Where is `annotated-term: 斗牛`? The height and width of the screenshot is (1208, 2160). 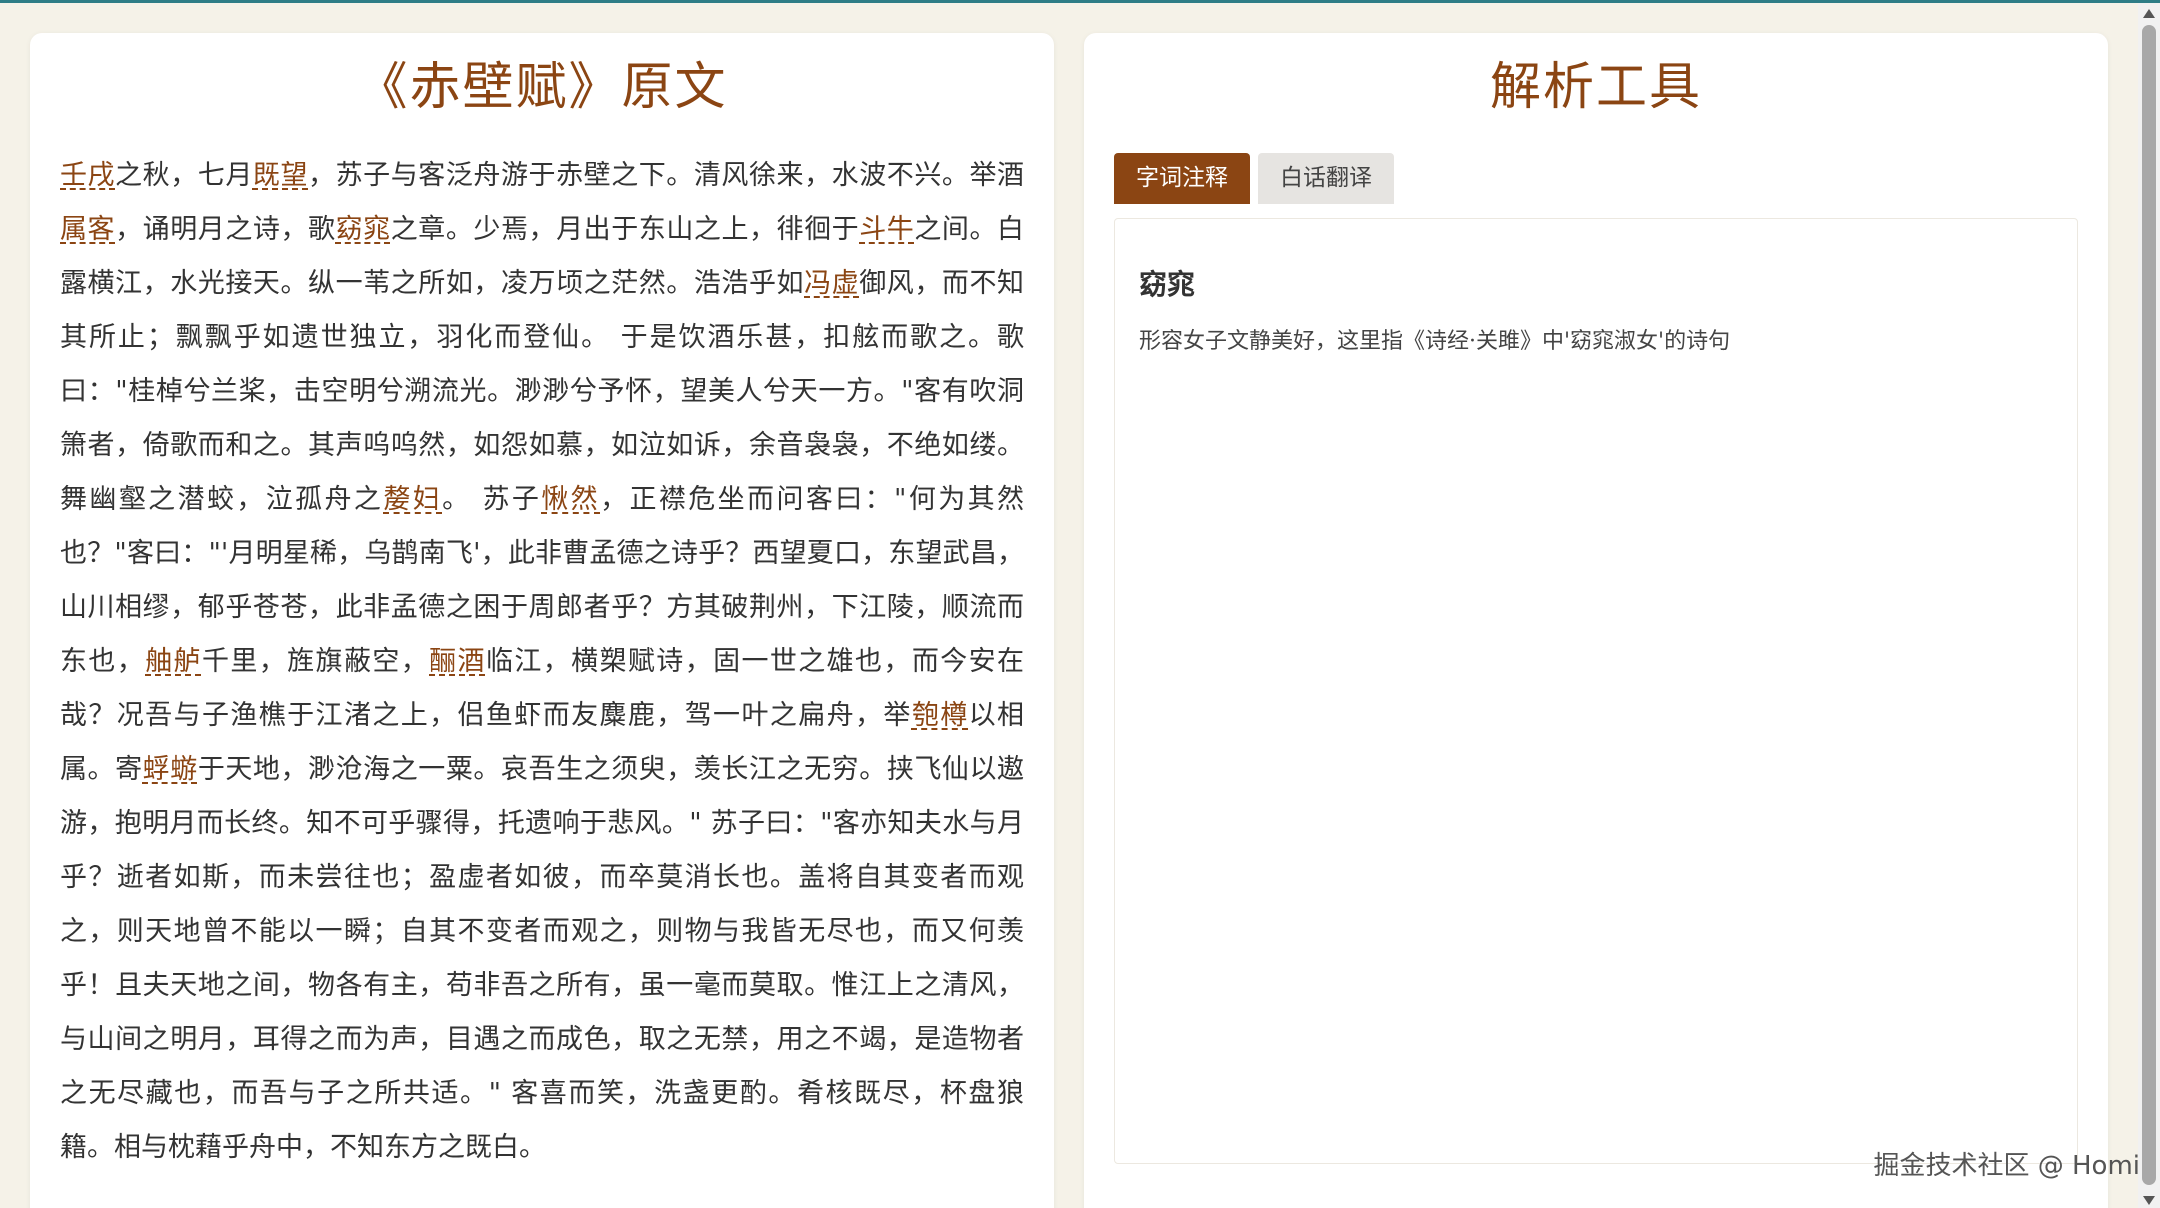 annotated-term: 斗牛 is located at coordinates (886, 229).